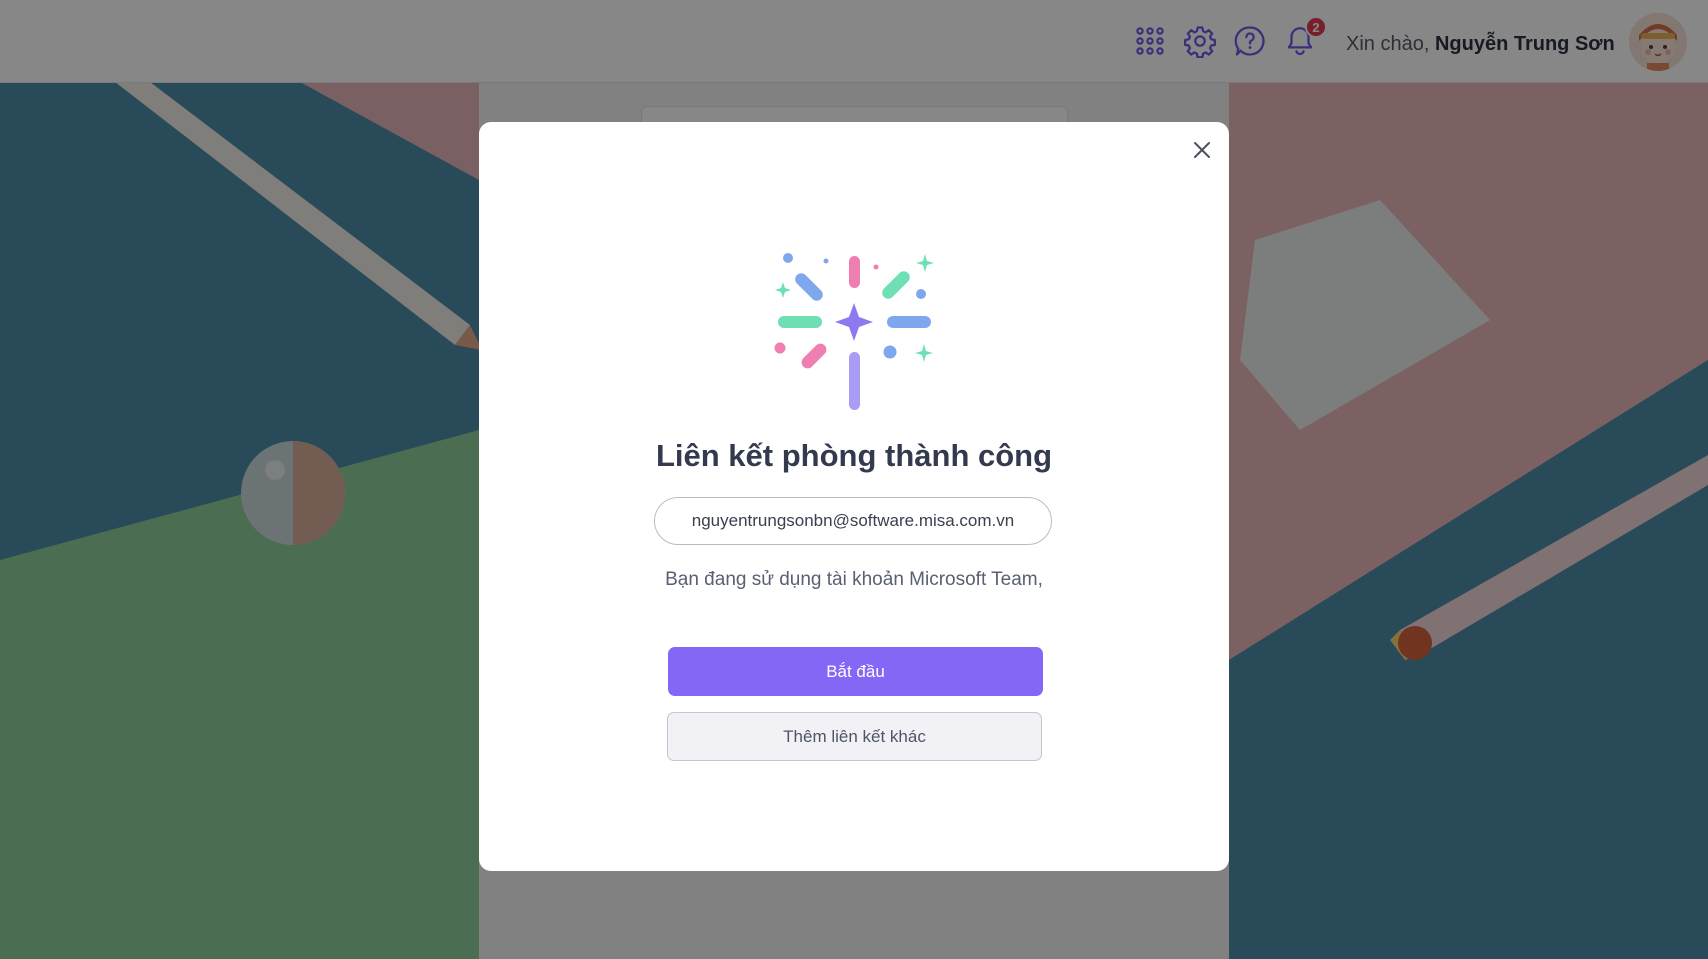  I want to click on account-email-field: nguyentrungsonbn@software.misa.com.vn, so click(853, 521).